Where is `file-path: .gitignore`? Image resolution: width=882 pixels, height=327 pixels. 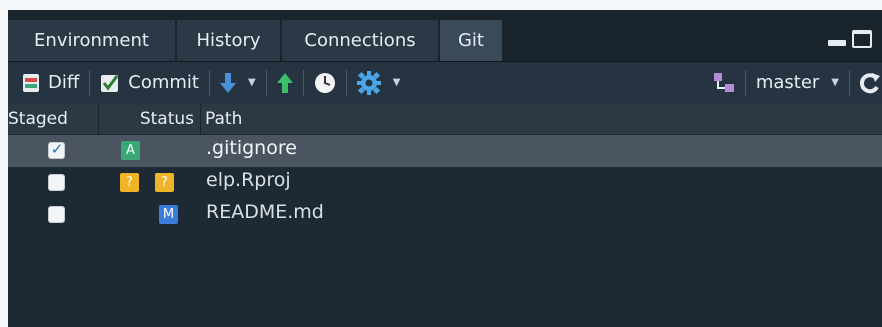 file-path: .gitignore is located at coordinates (251, 148).